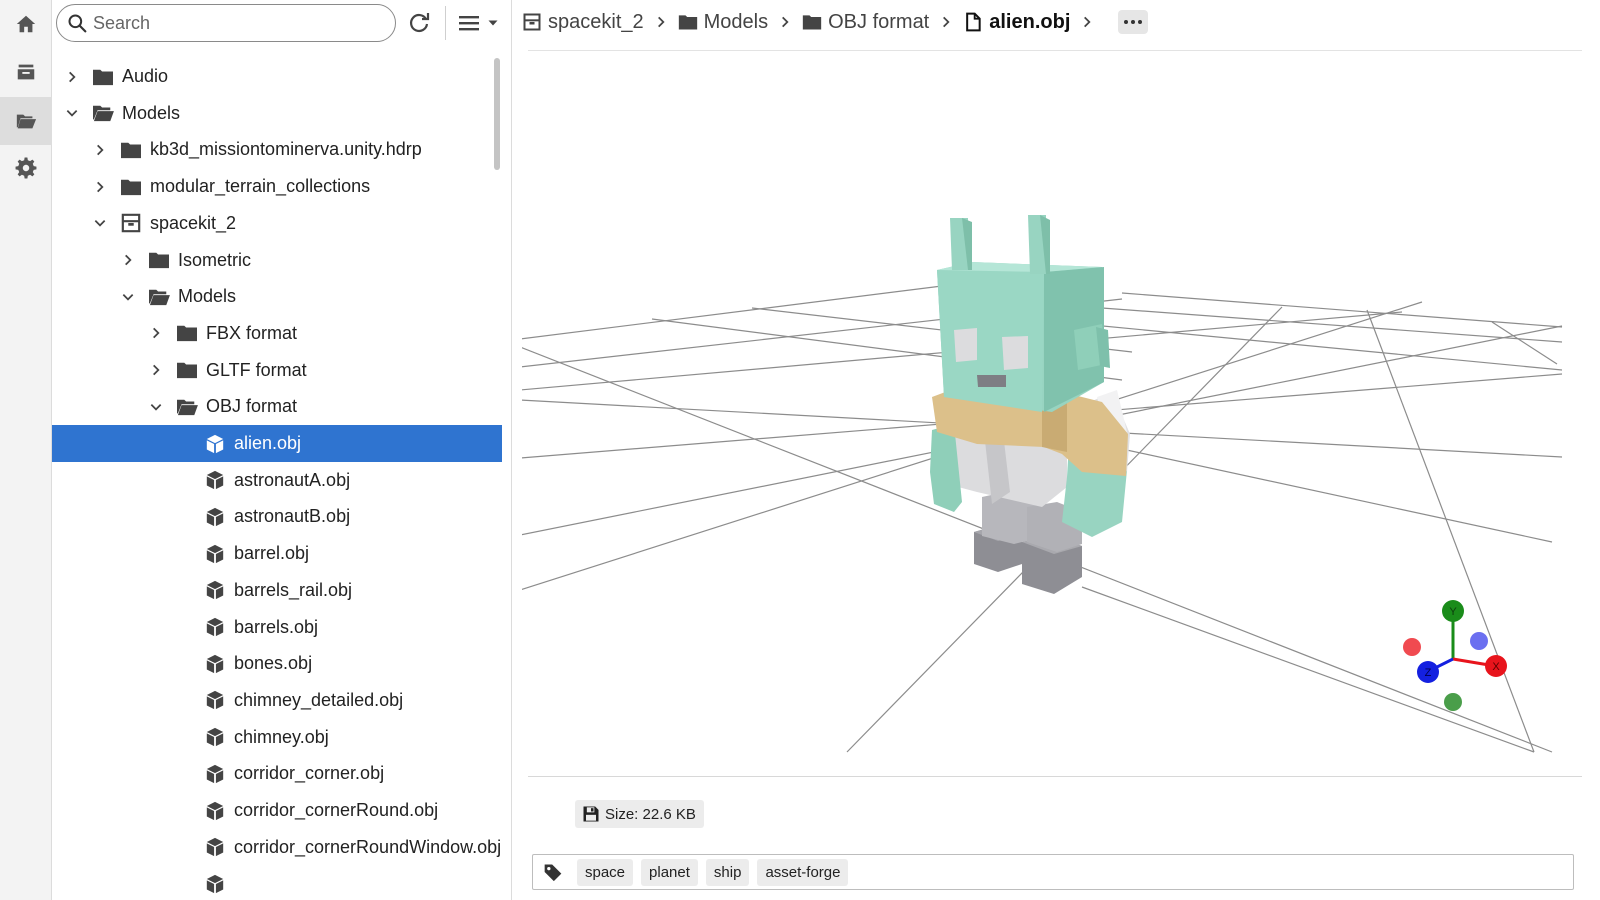 This screenshot has width=1600, height=900. Describe the element at coordinates (445, 23) in the screenshot. I see `toolbar-divider` at that location.